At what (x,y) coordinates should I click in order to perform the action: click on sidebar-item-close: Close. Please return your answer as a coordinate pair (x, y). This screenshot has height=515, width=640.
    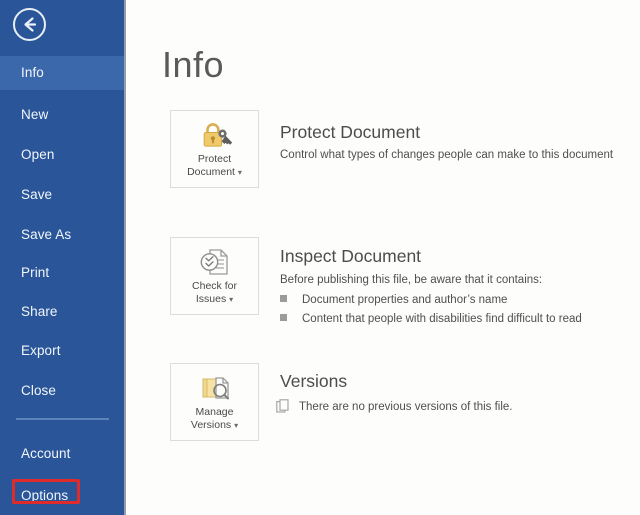
    Looking at the image, I should click on (62, 391).